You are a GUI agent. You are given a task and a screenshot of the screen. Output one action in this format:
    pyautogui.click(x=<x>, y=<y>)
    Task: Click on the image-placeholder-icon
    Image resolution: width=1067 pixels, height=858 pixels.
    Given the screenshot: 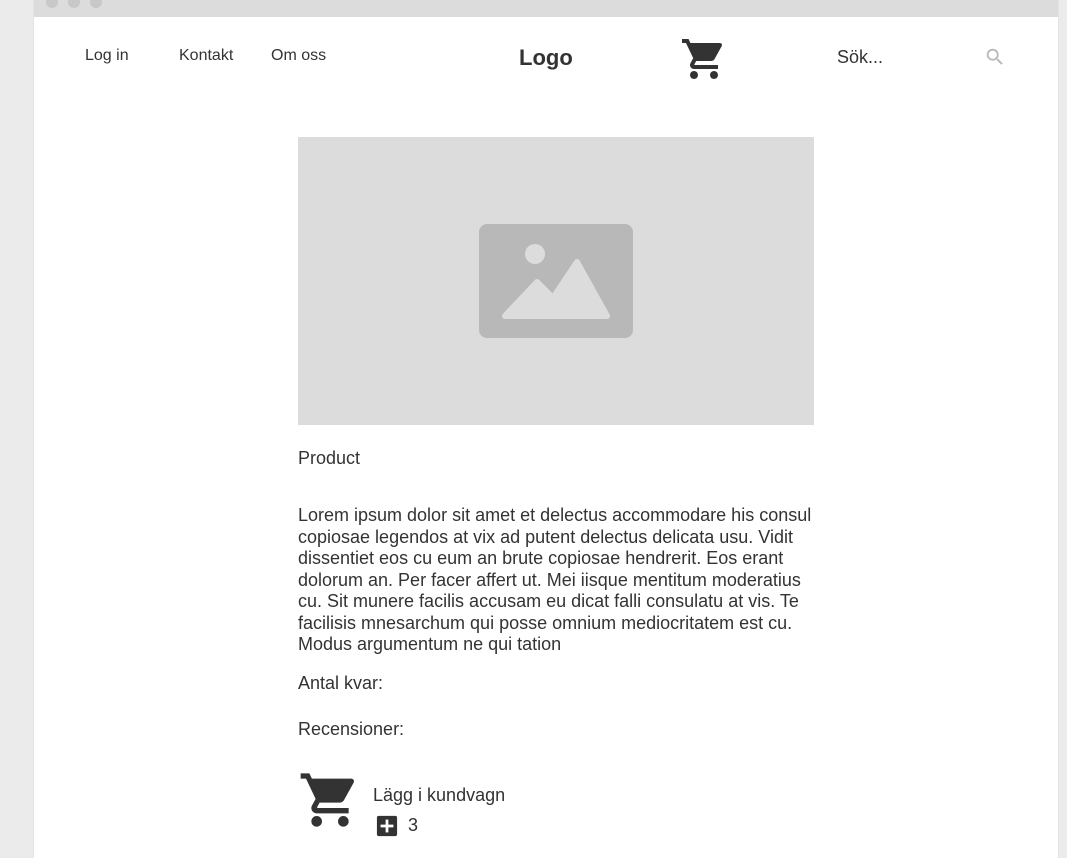 What is the action you would take?
    pyautogui.click(x=556, y=281)
    